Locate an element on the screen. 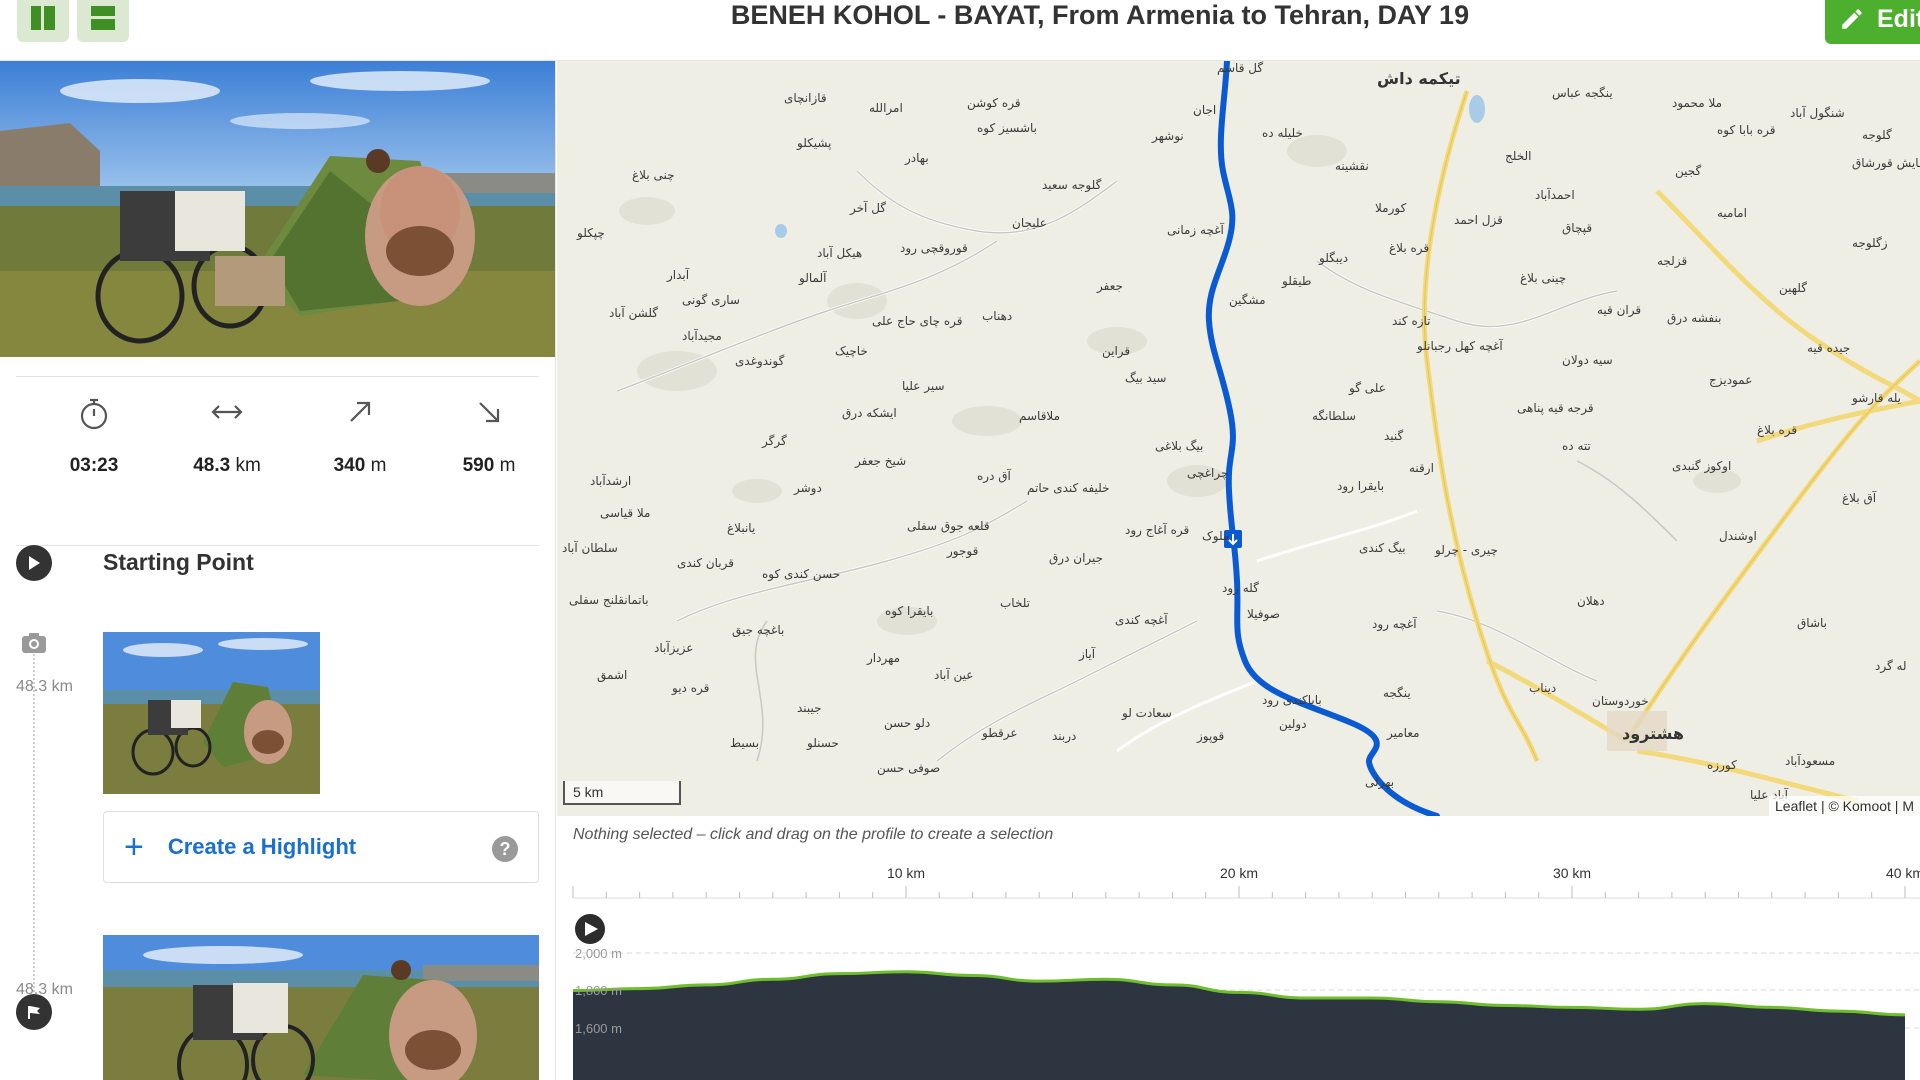  place-label: باتمانقلنج سفلی is located at coordinates (609, 600).